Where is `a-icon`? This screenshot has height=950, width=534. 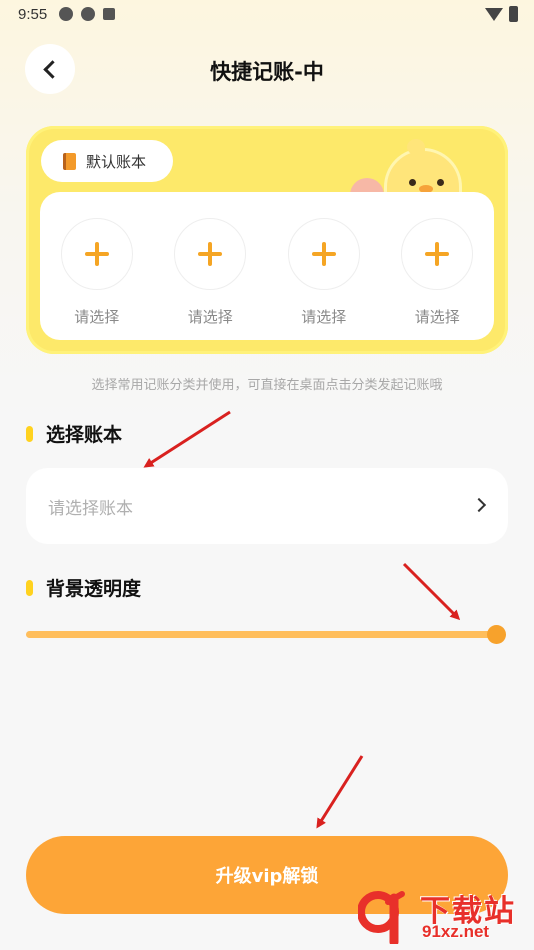 a-icon is located at coordinates (109, 14).